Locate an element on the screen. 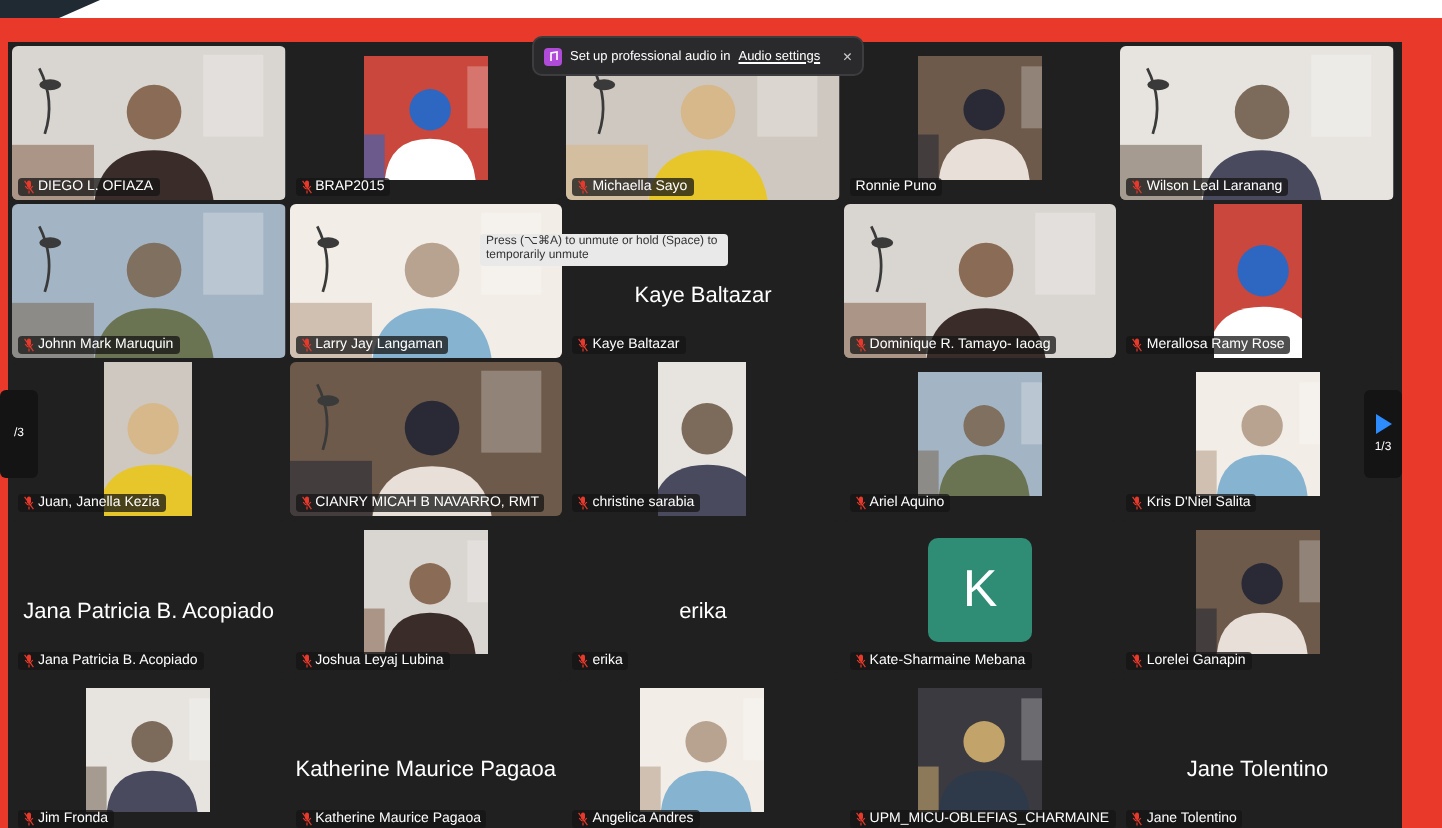  avatar-initial: K is located at coordinates (980, 589).